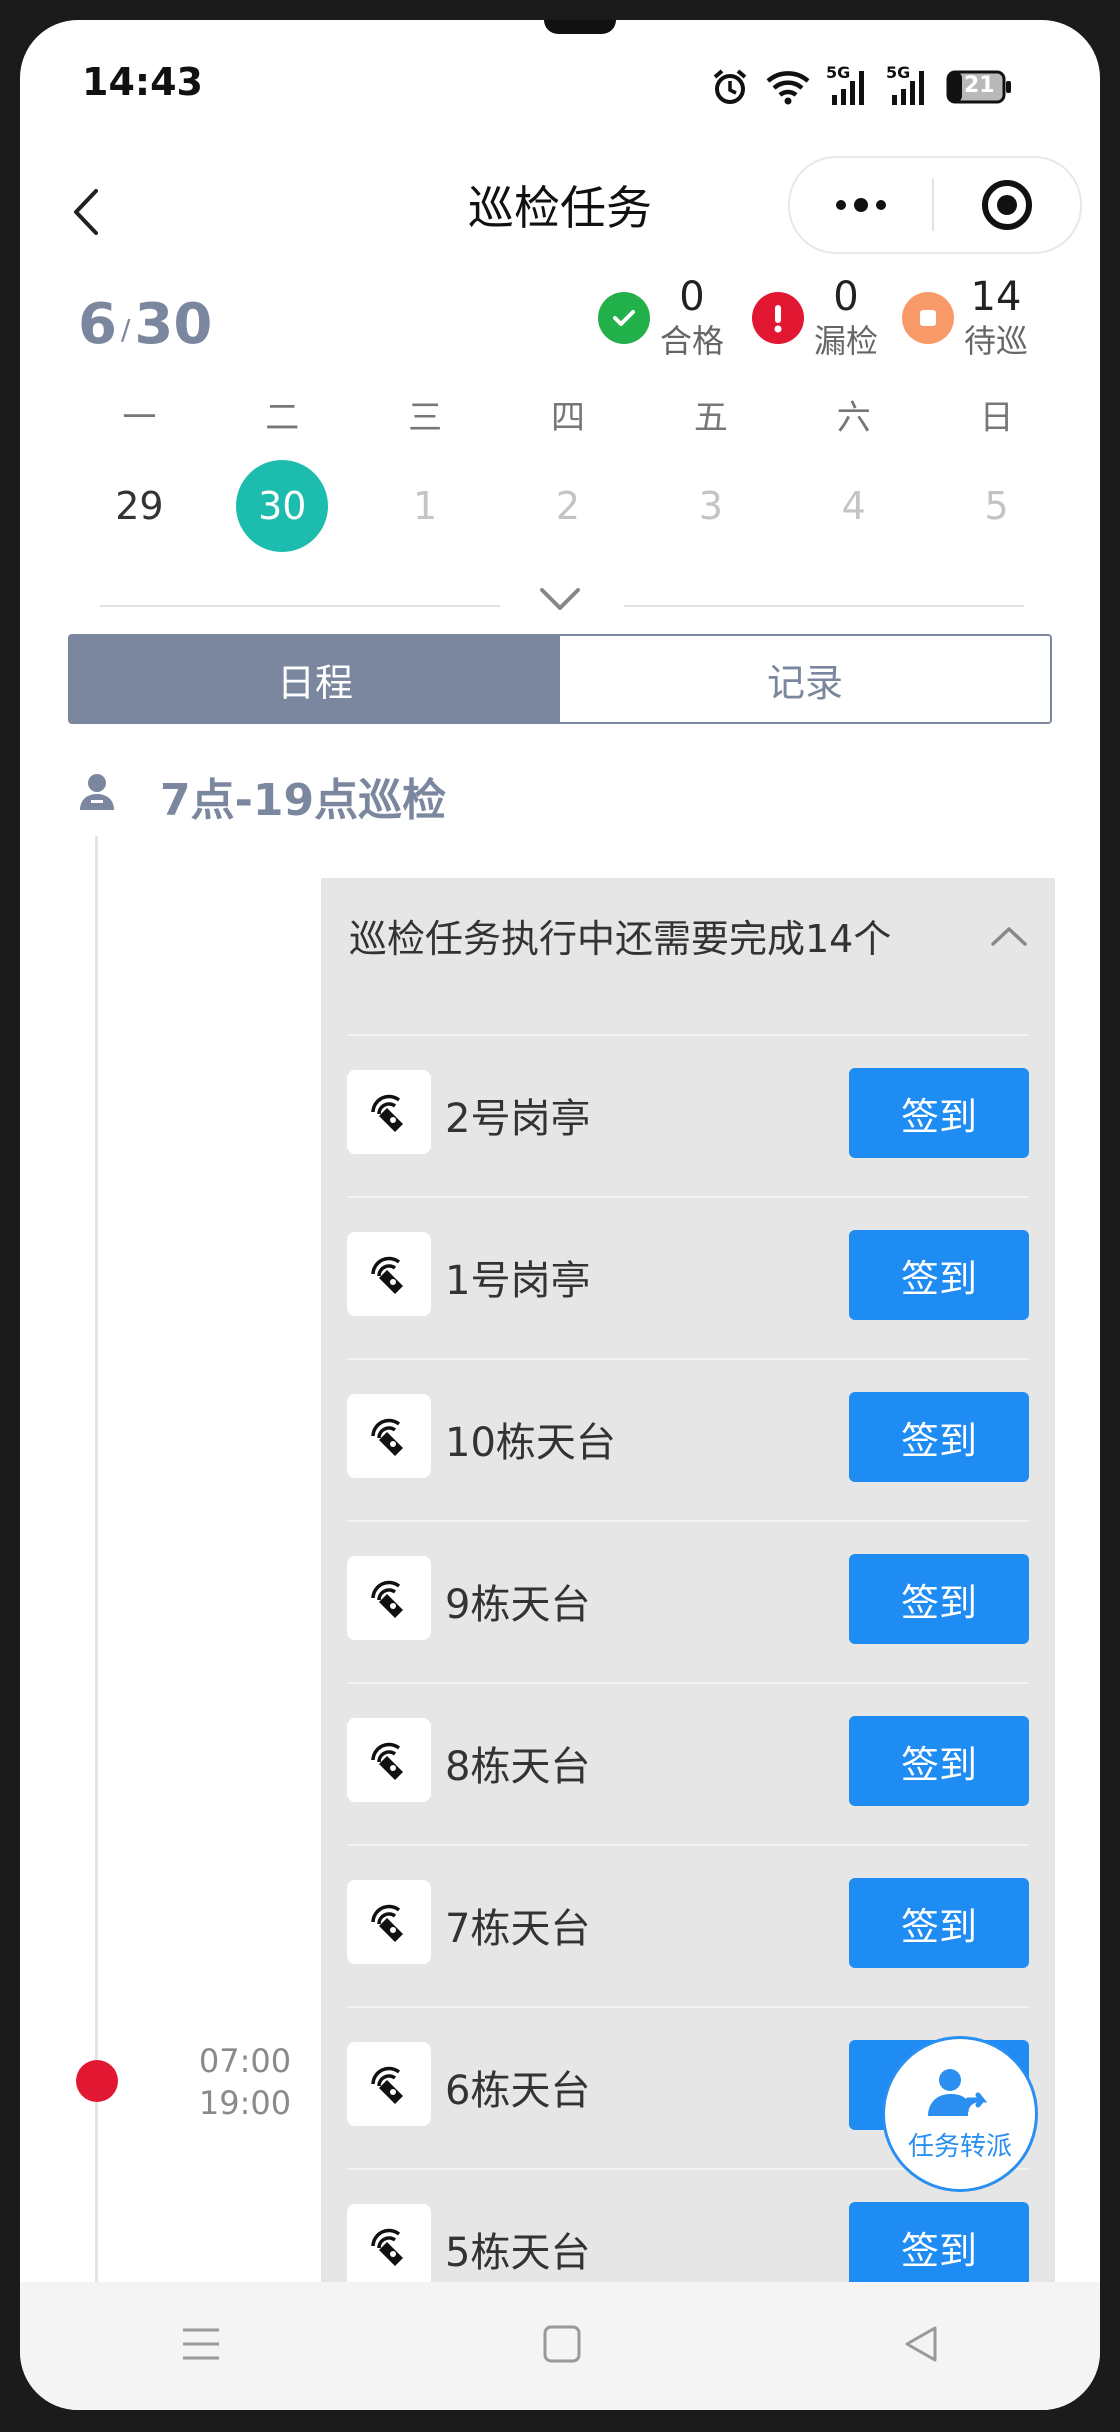 Image resolution: width=1120 pixels, height=2432 pixels. Describe the element at coordinates (965, 318) in the screenshot. I see `stat-pending: 14 待巡` at that location.